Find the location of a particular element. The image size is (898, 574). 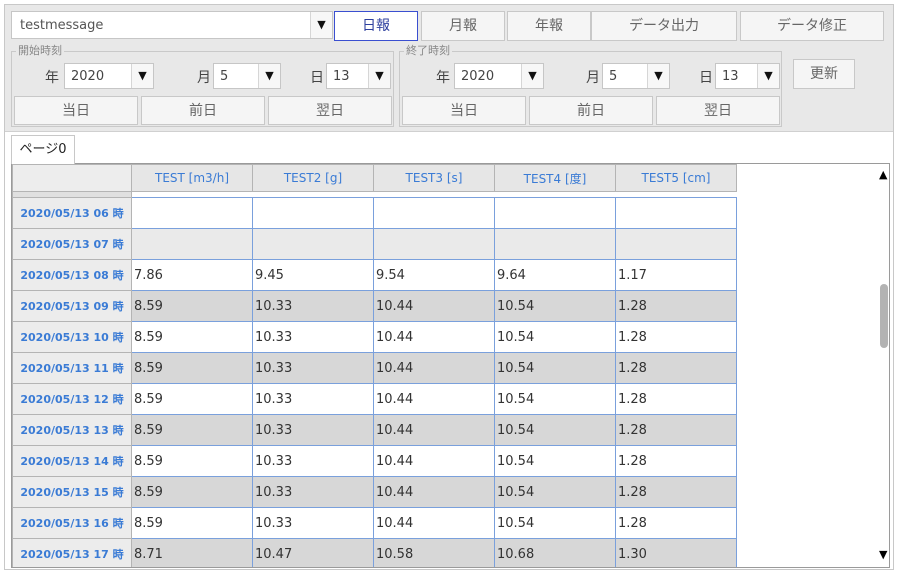

monthly-report-button: 月報 is located at coordinates (463, 26).